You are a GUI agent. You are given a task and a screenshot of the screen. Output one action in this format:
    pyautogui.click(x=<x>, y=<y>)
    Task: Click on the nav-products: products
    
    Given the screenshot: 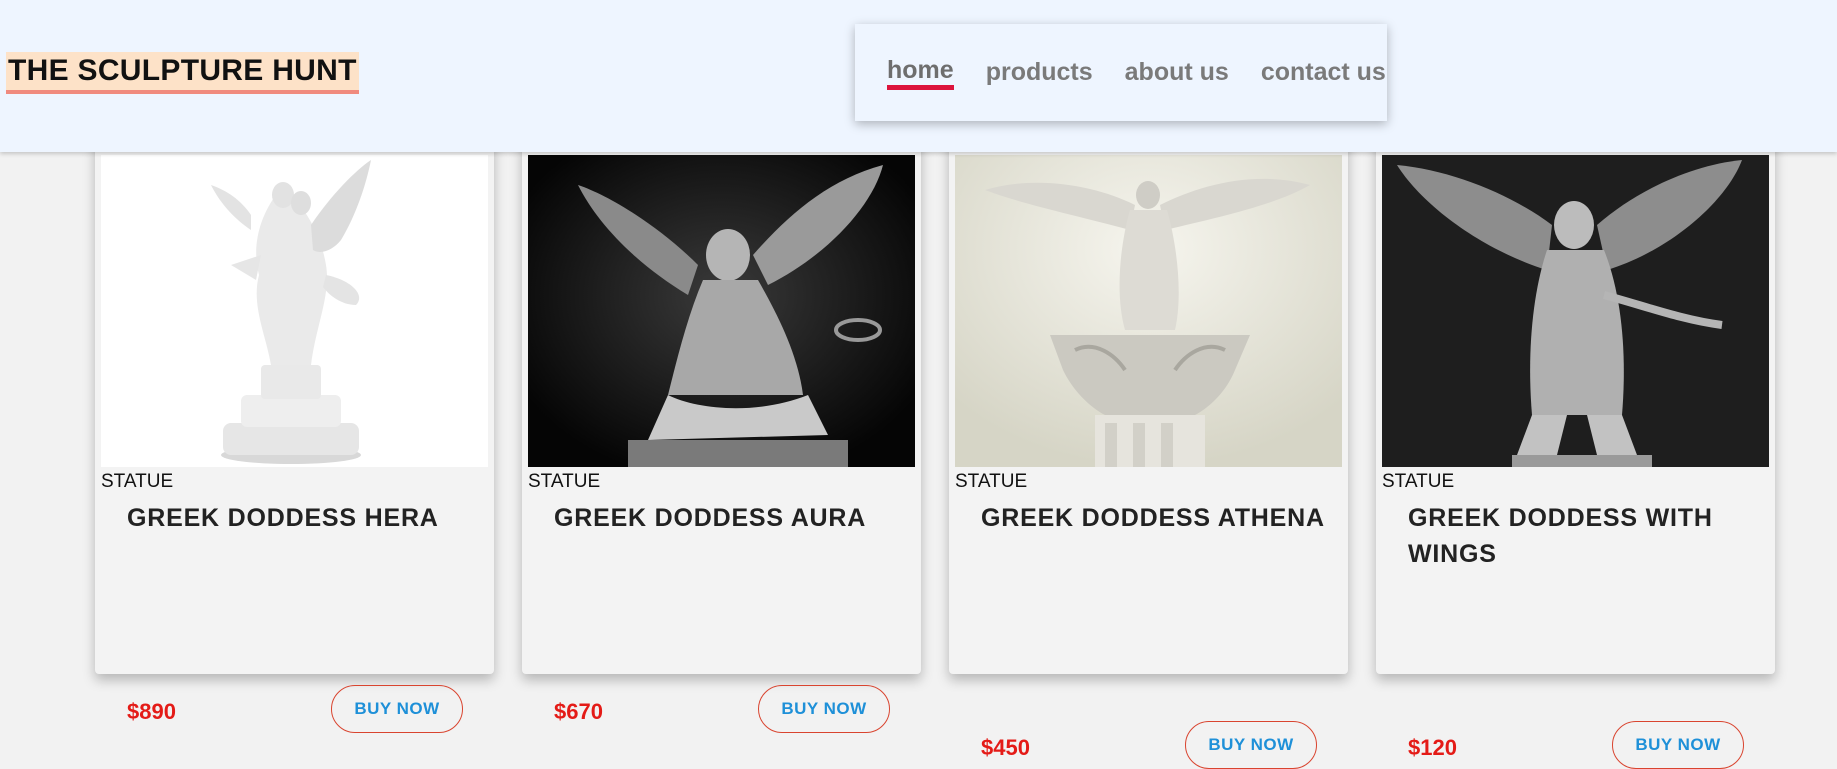 What is the action you would take?
    pyautogui.click(x=1039, y=73)
    